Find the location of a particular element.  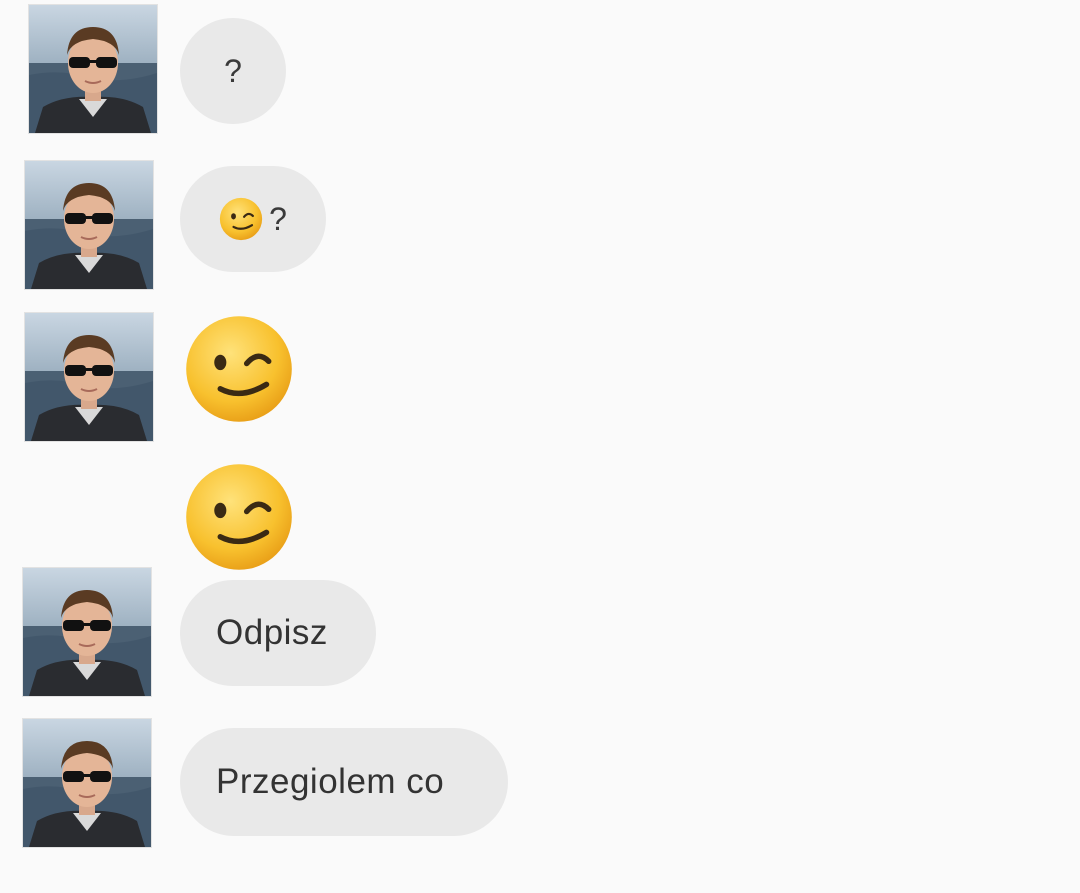

message-bubble: Odpisz is located at coordinates (278, 633).